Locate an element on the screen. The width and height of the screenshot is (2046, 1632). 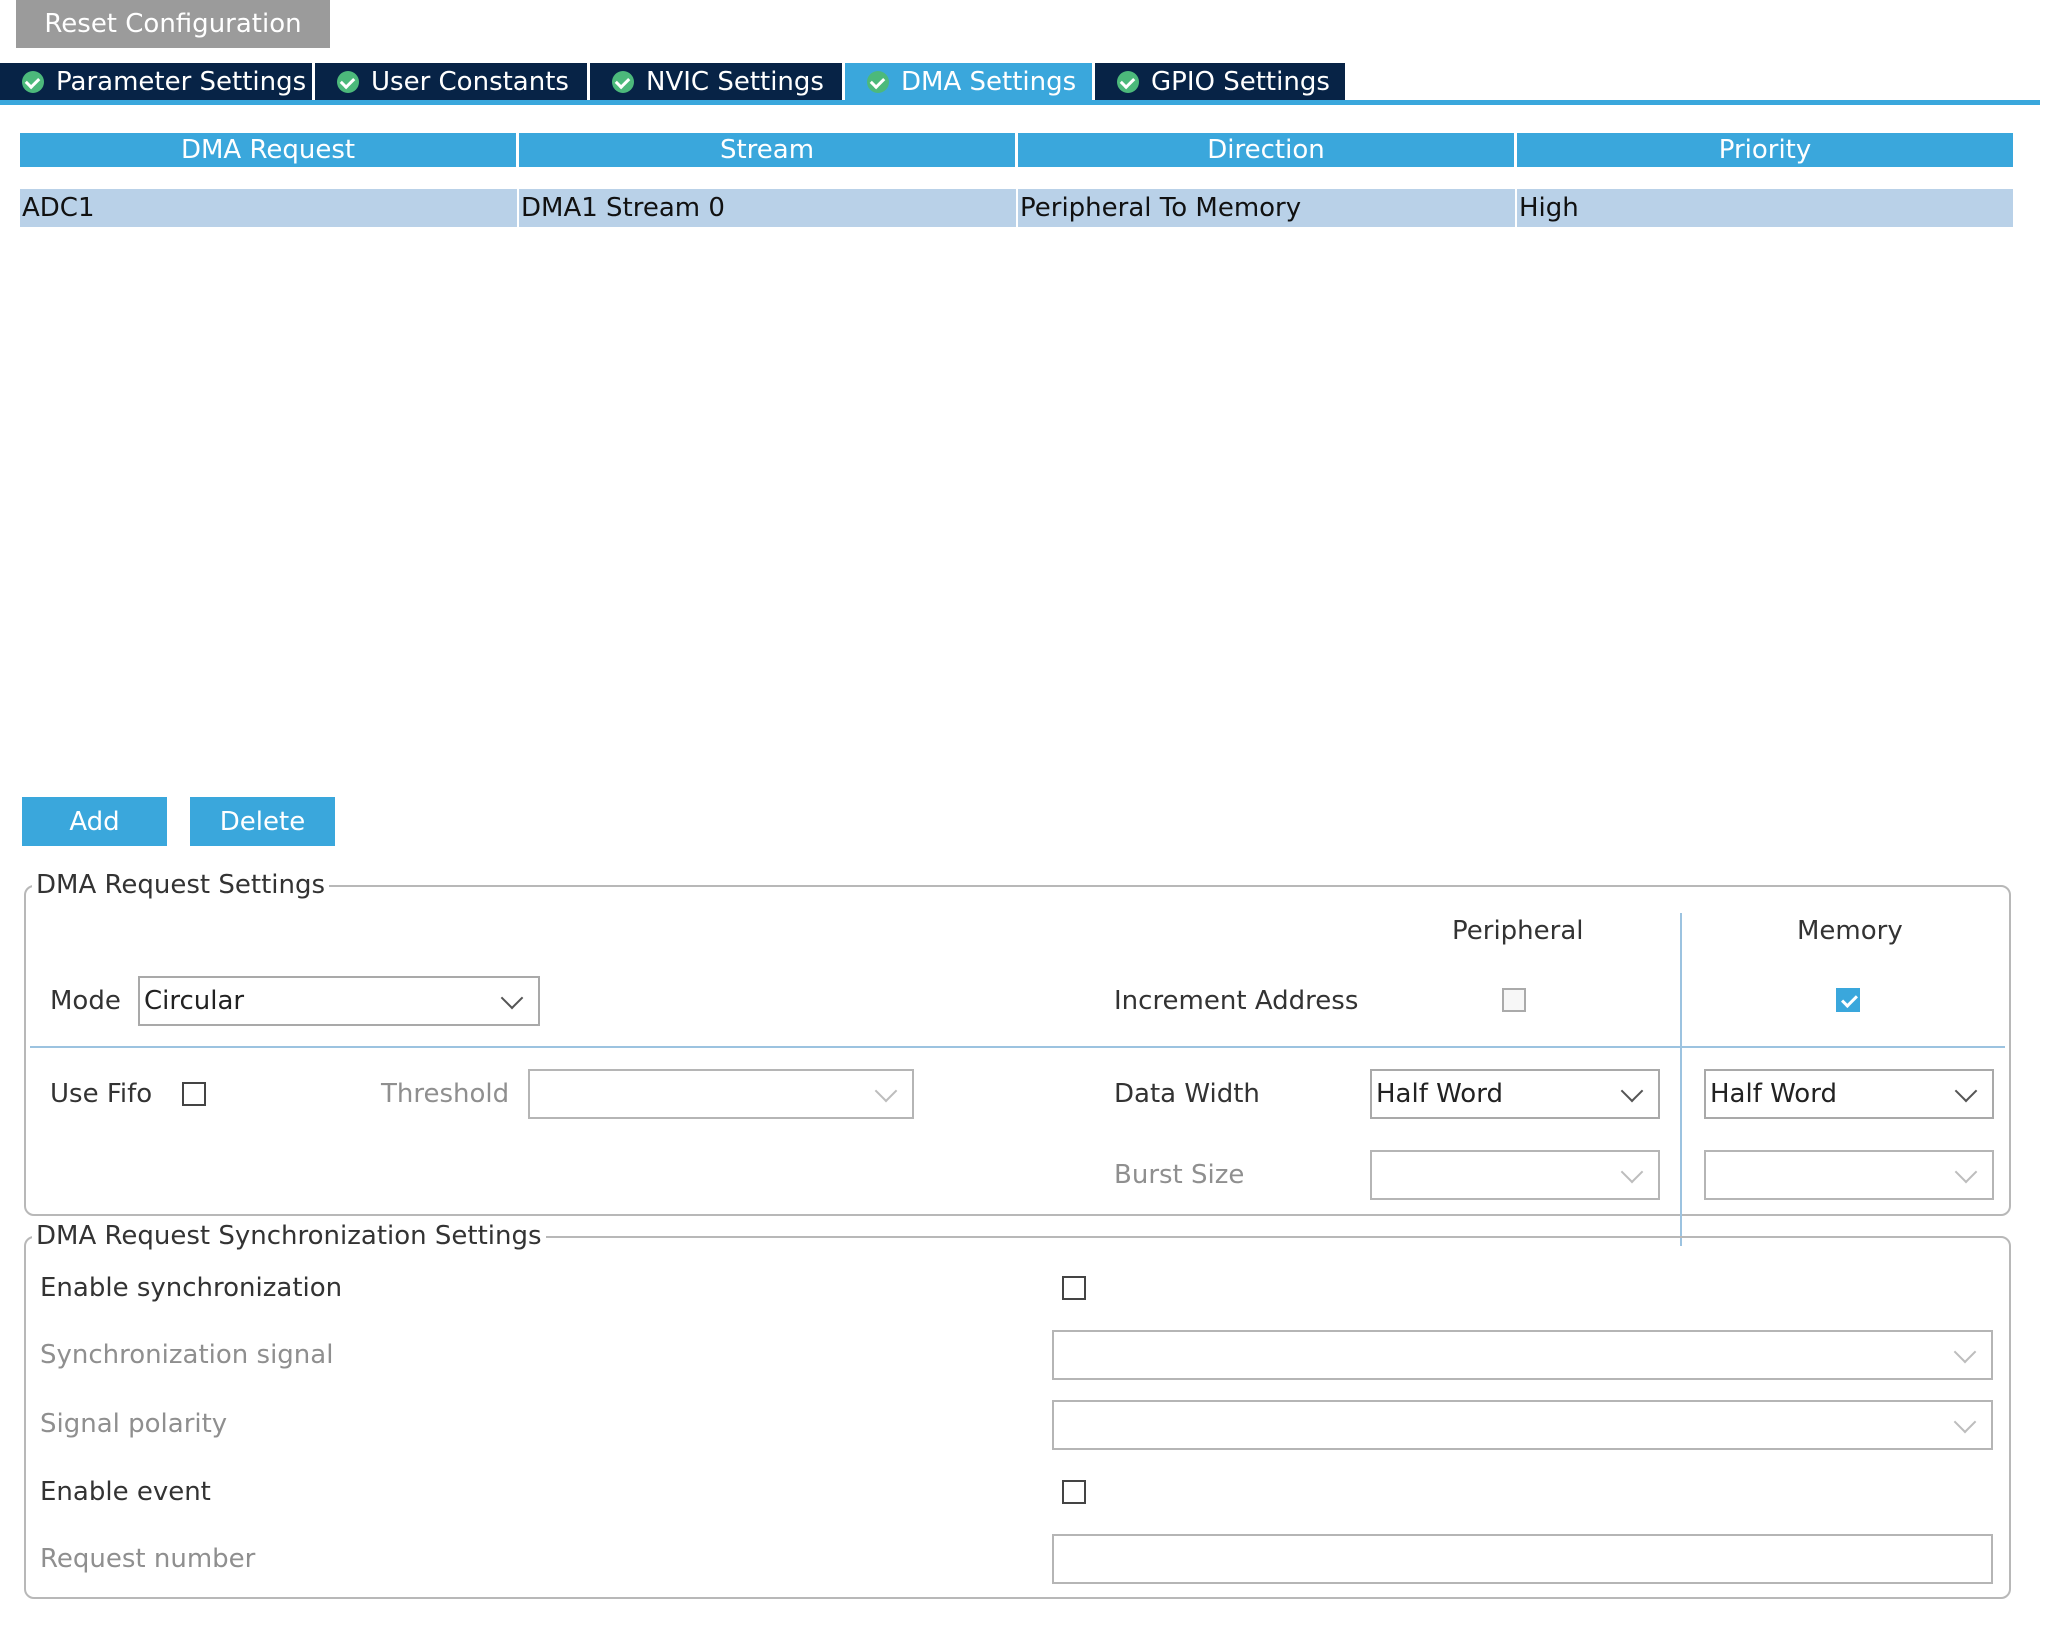
use-fifo-checkbox is located at coordinates (194, 1094).